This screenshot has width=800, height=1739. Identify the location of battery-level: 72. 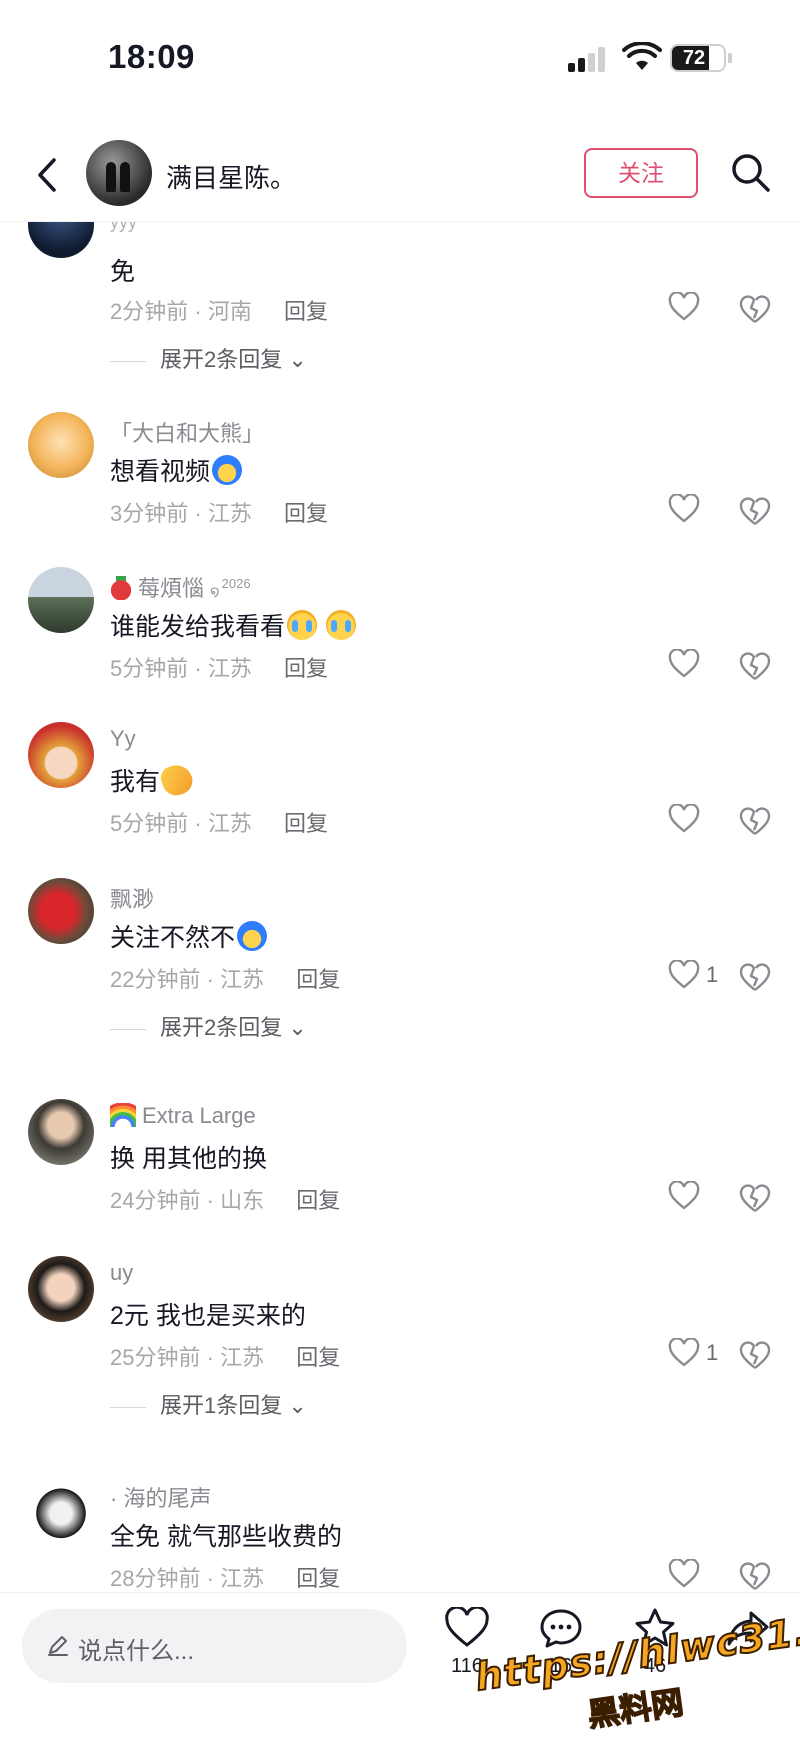
(694, 58).